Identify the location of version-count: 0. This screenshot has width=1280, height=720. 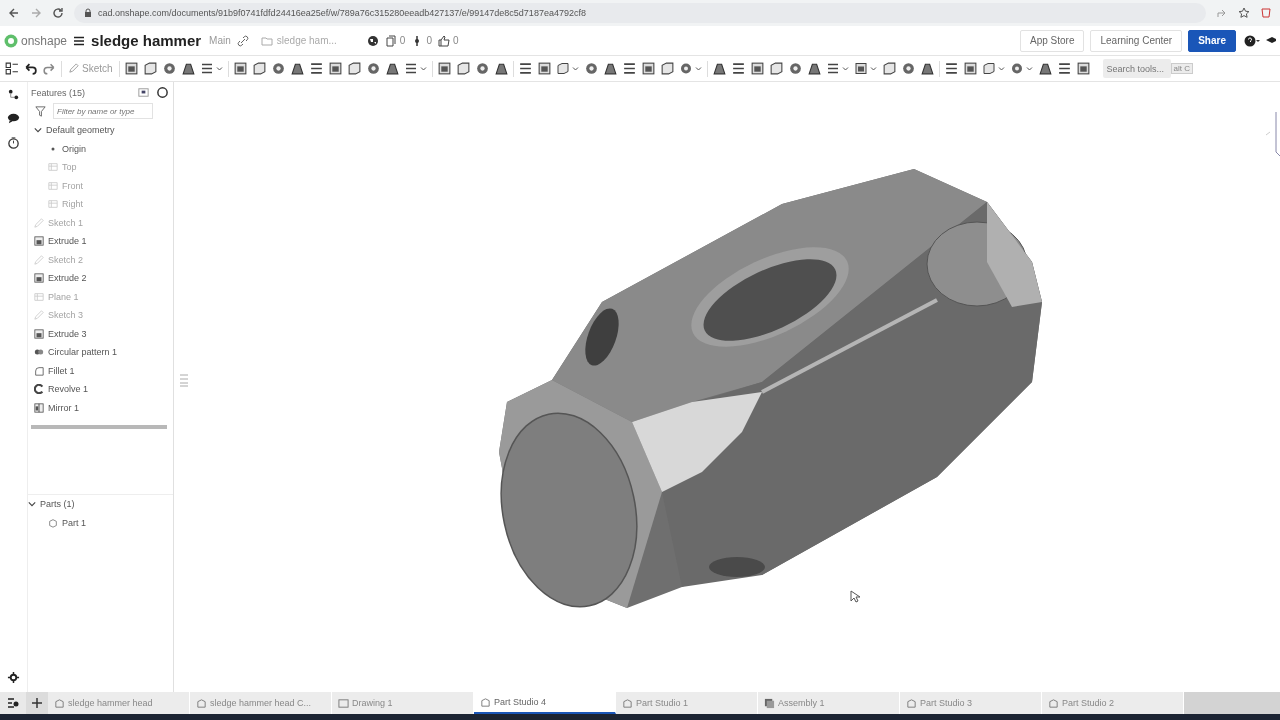
(402, 40).